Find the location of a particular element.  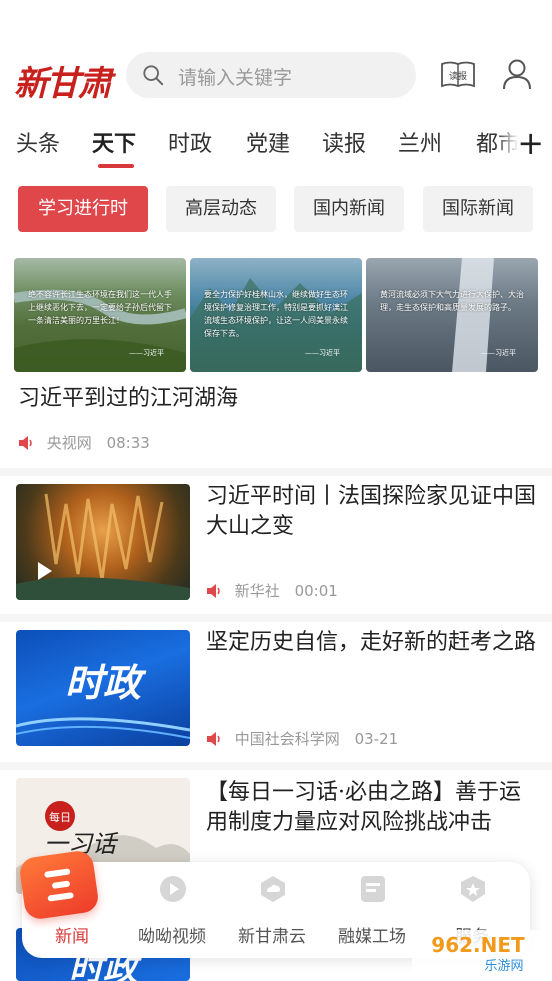

politics-banner-image: 时政 is located at coordinates (103, 700).